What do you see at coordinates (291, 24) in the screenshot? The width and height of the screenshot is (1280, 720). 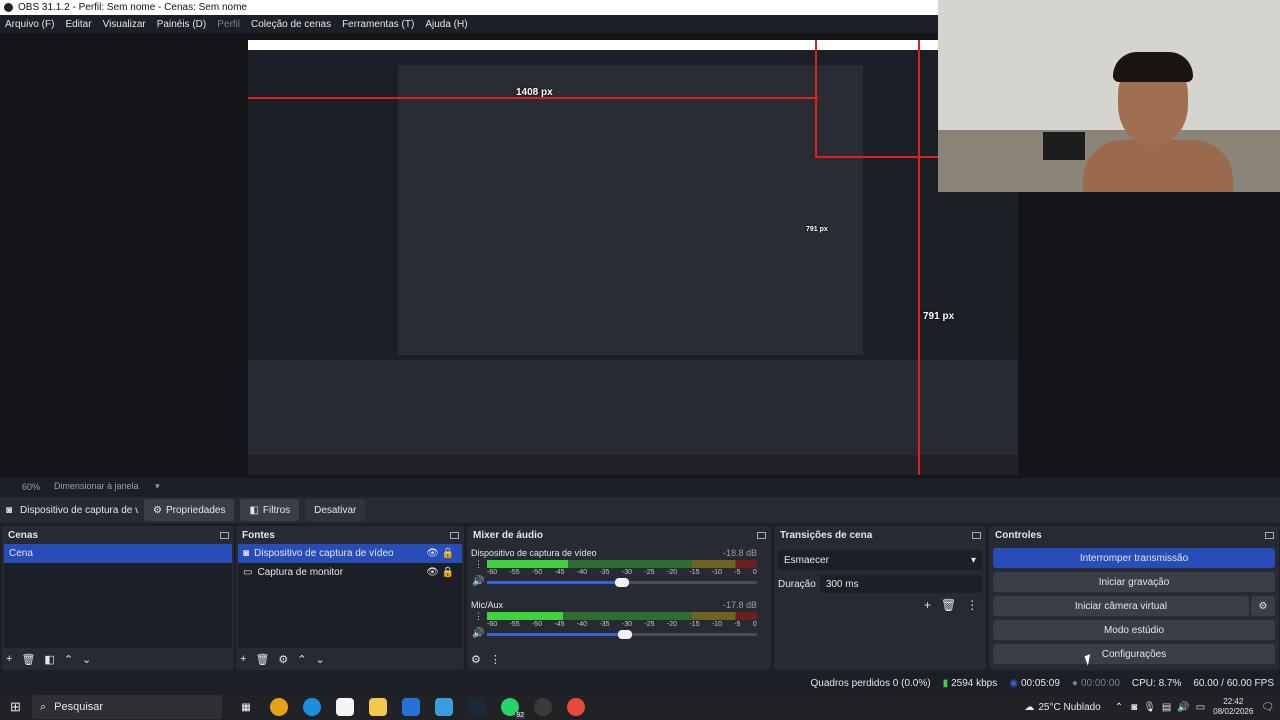 I see `menu-colecao-cenas: Coleção de cenas` at bounding box center [291, 24].